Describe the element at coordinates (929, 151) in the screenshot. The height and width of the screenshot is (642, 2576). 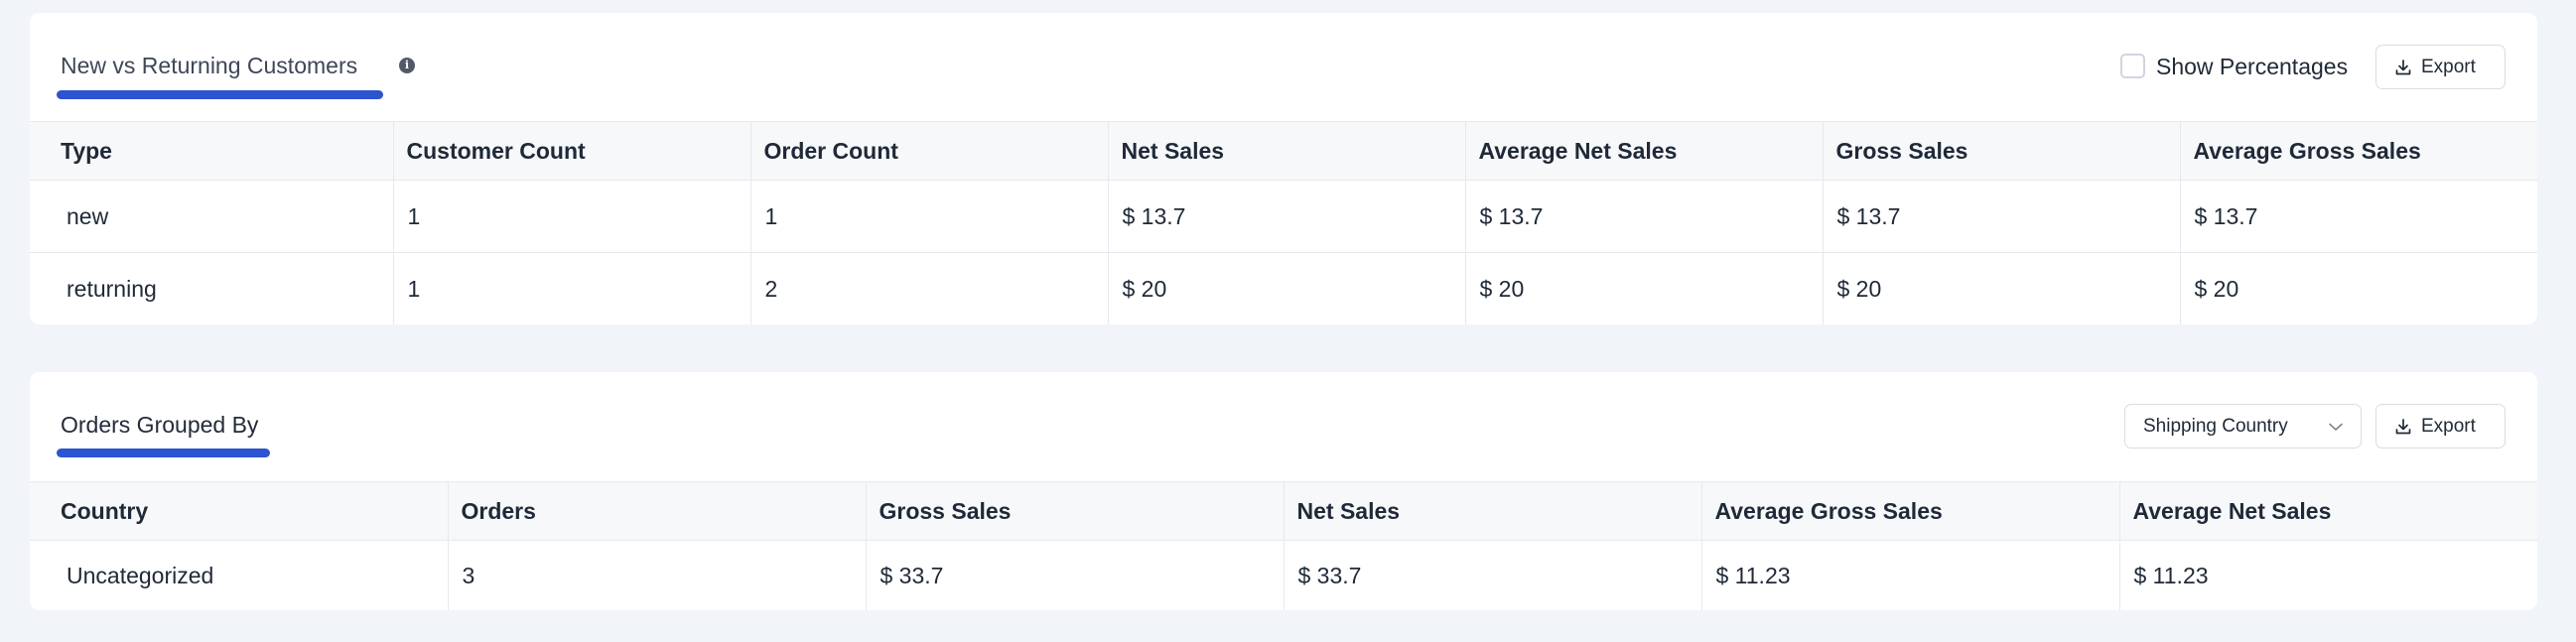
I see `column-header: Order Count` at that location.